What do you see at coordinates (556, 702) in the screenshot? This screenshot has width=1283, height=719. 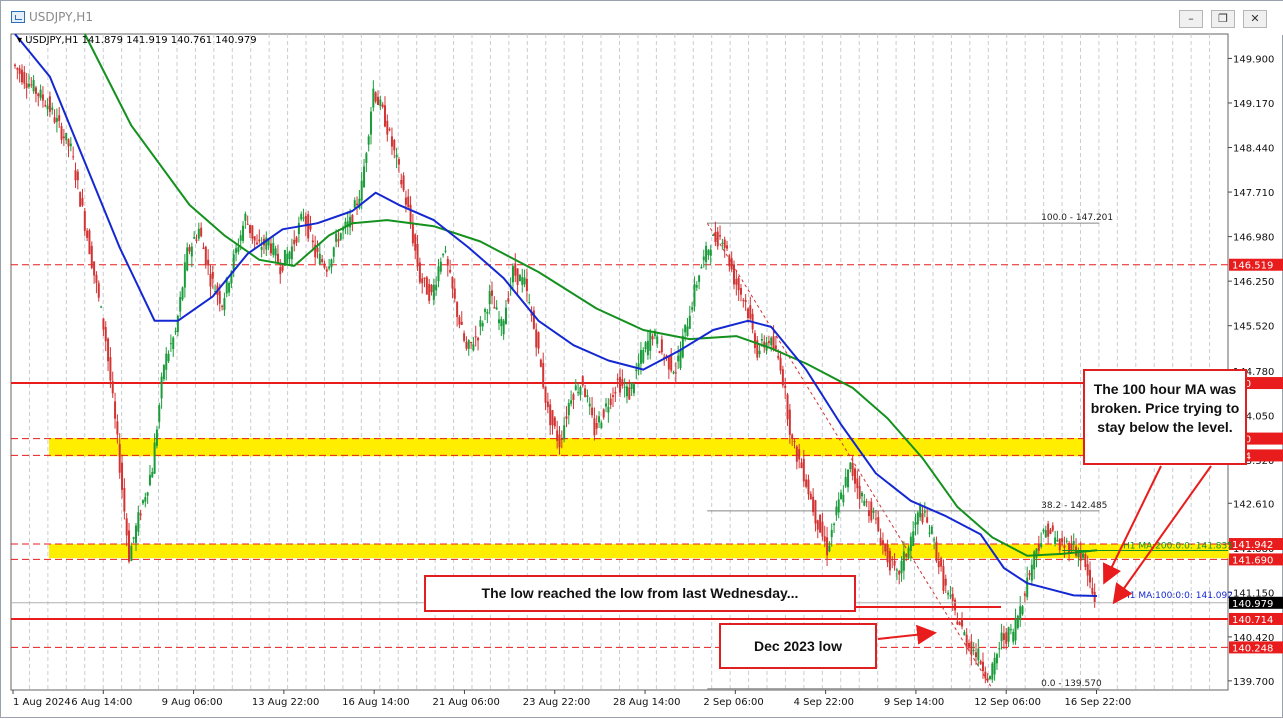 I see `x-tick-label: 23 Aug 22:00` at bounding box center [556, 702].